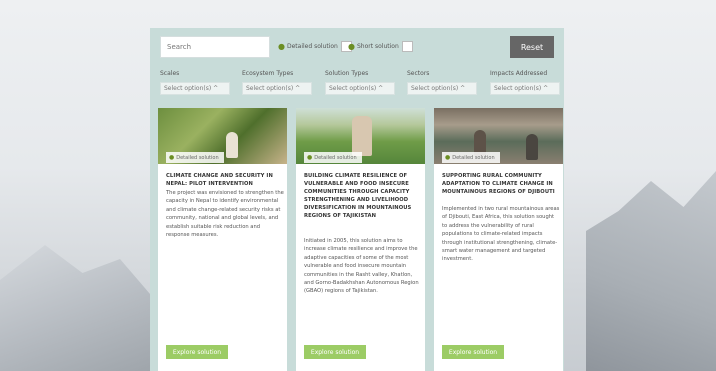  I want to click on reset-button: Reset, so click(532, 47).